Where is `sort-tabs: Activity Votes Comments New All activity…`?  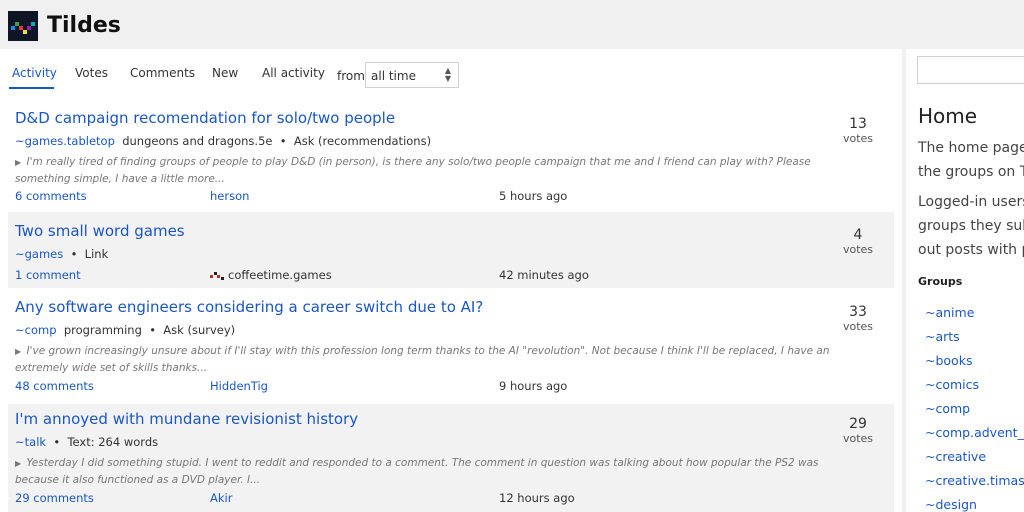 sort-tabs: Activity Votes Comments New All activity… is located at coordinates (451, 71).